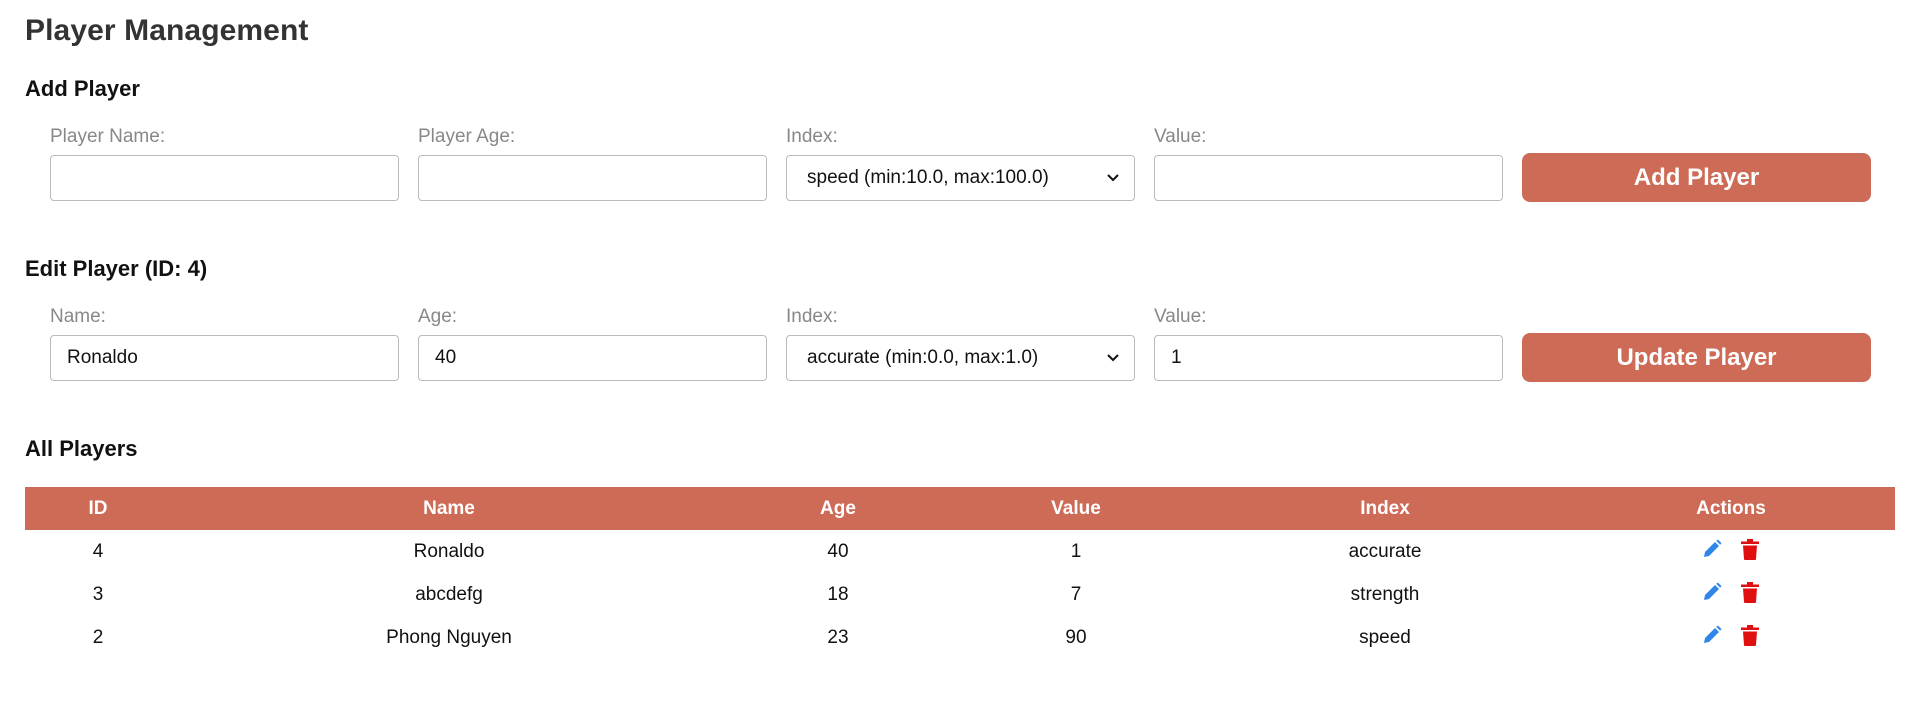 The width and height of the screenshot is (1915, 706). I want to click on edit-value-input, so click(1328, 358).